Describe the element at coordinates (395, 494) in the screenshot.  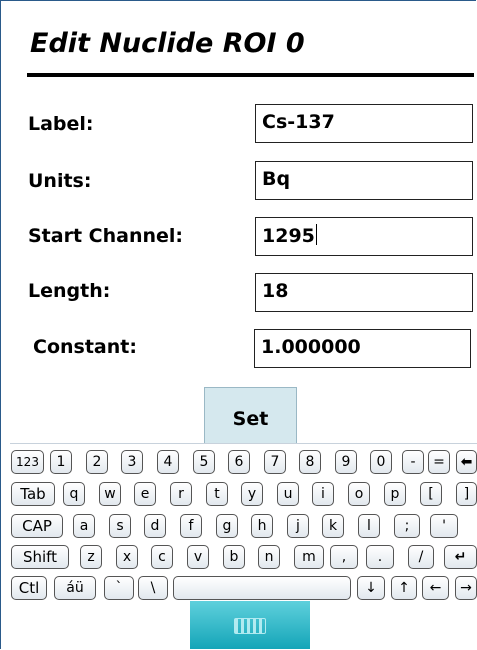
I see `key-p: p` at that location.